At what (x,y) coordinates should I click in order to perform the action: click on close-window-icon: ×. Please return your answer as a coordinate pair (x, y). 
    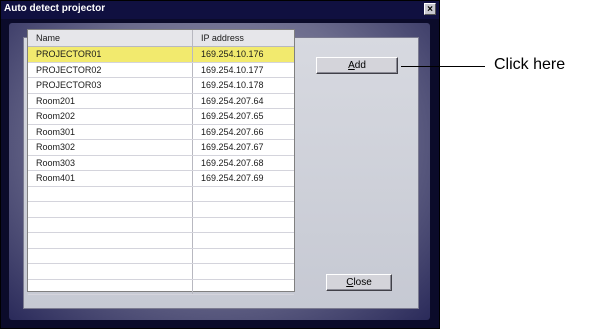
    Looking at the image, I should click on (430, 9).